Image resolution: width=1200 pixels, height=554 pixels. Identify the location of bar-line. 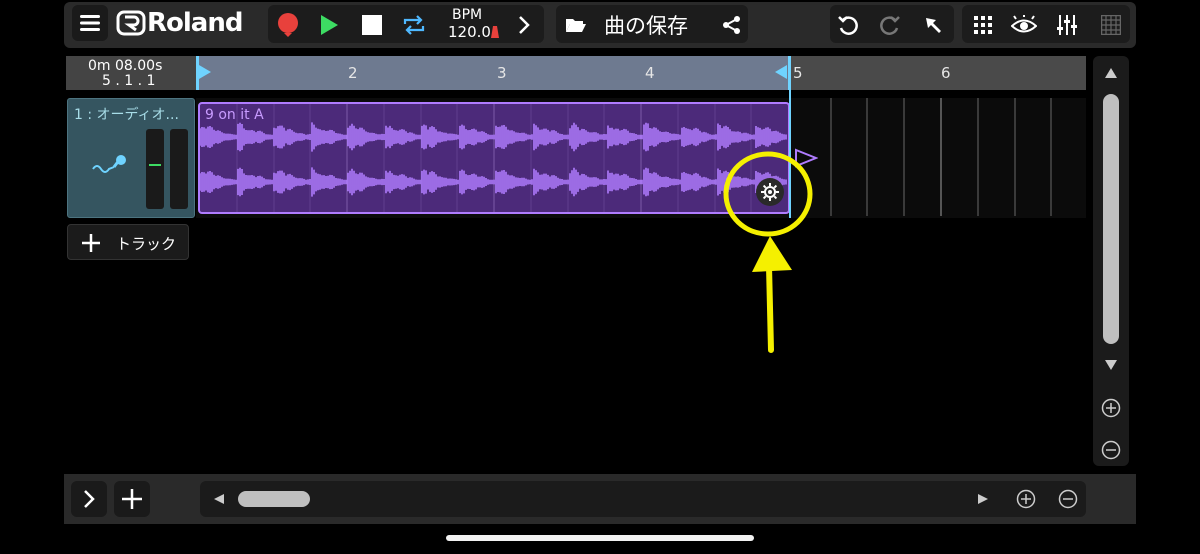
(941, 157).